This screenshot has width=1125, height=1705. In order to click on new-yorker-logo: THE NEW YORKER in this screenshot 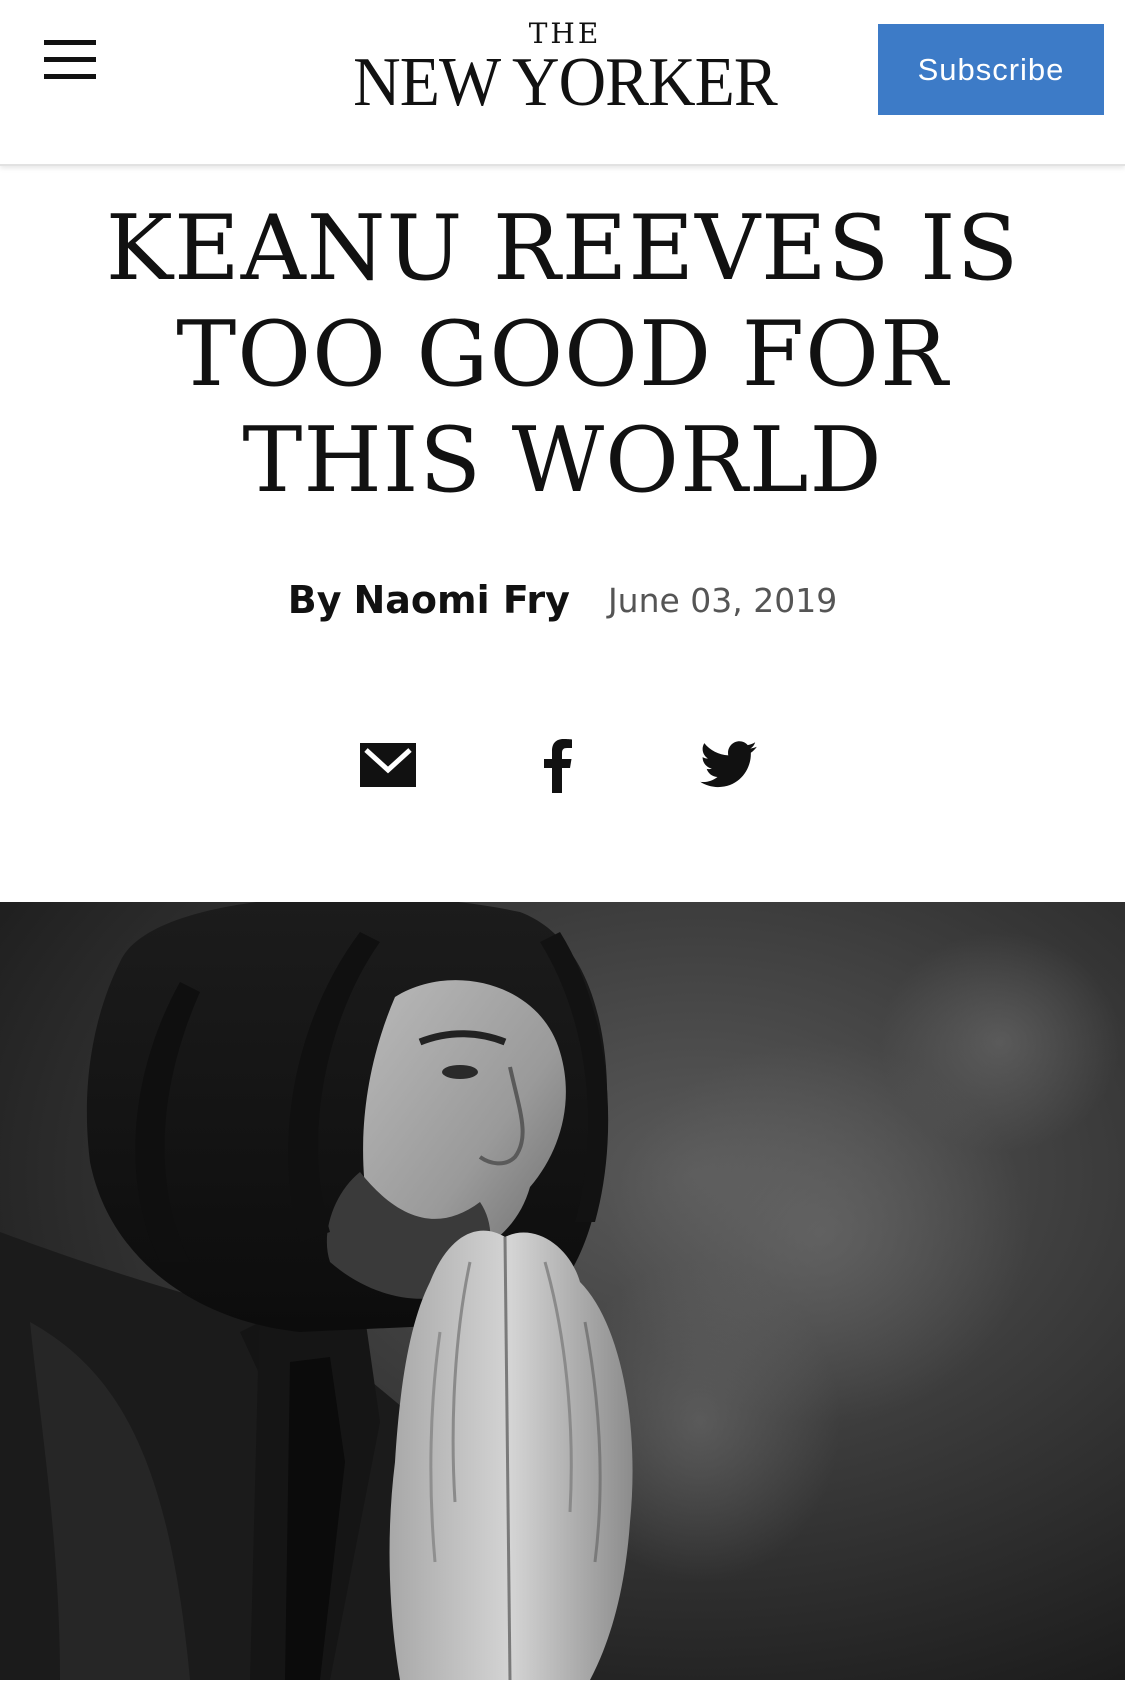, I will do `click(565, 70)`.